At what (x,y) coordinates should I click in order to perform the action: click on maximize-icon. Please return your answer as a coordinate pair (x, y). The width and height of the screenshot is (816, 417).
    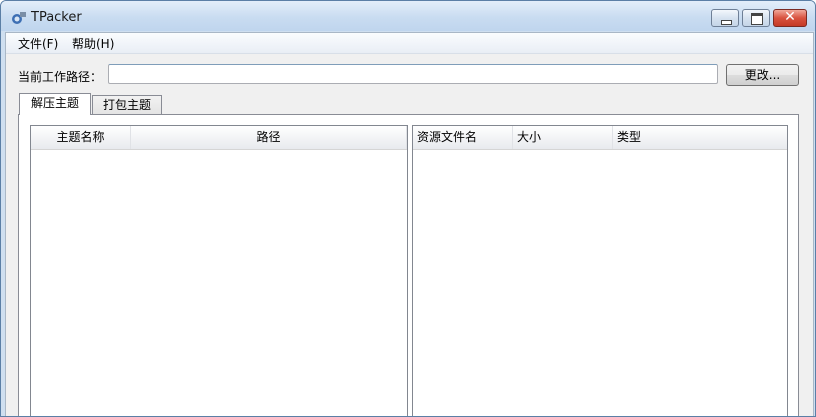
    Looking at the image, I should click on (757, 19).